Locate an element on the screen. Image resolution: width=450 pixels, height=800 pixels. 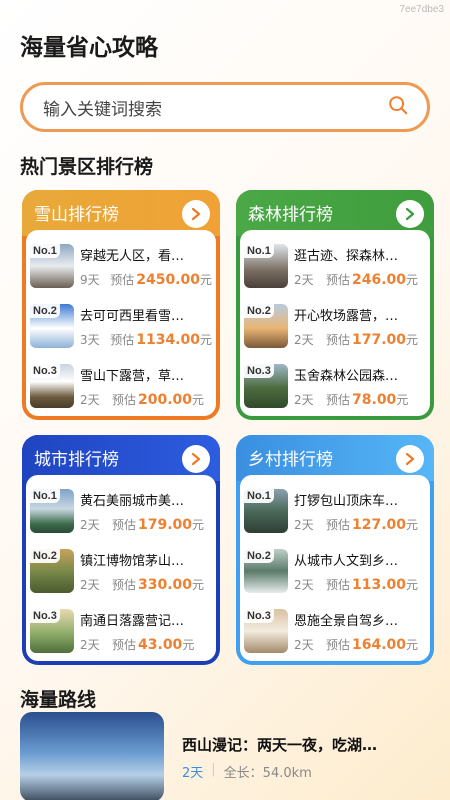
board-title: 森林排行榜 is located at coordinates (290, 215).